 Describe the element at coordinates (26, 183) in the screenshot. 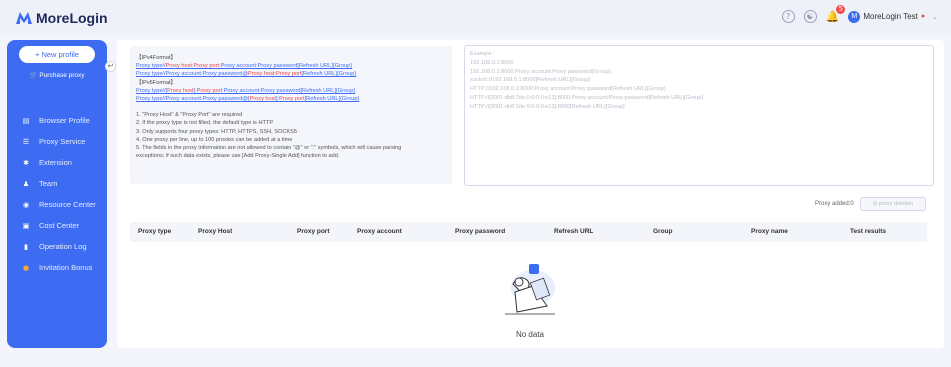

I see `users-icon: ♟` at that location.